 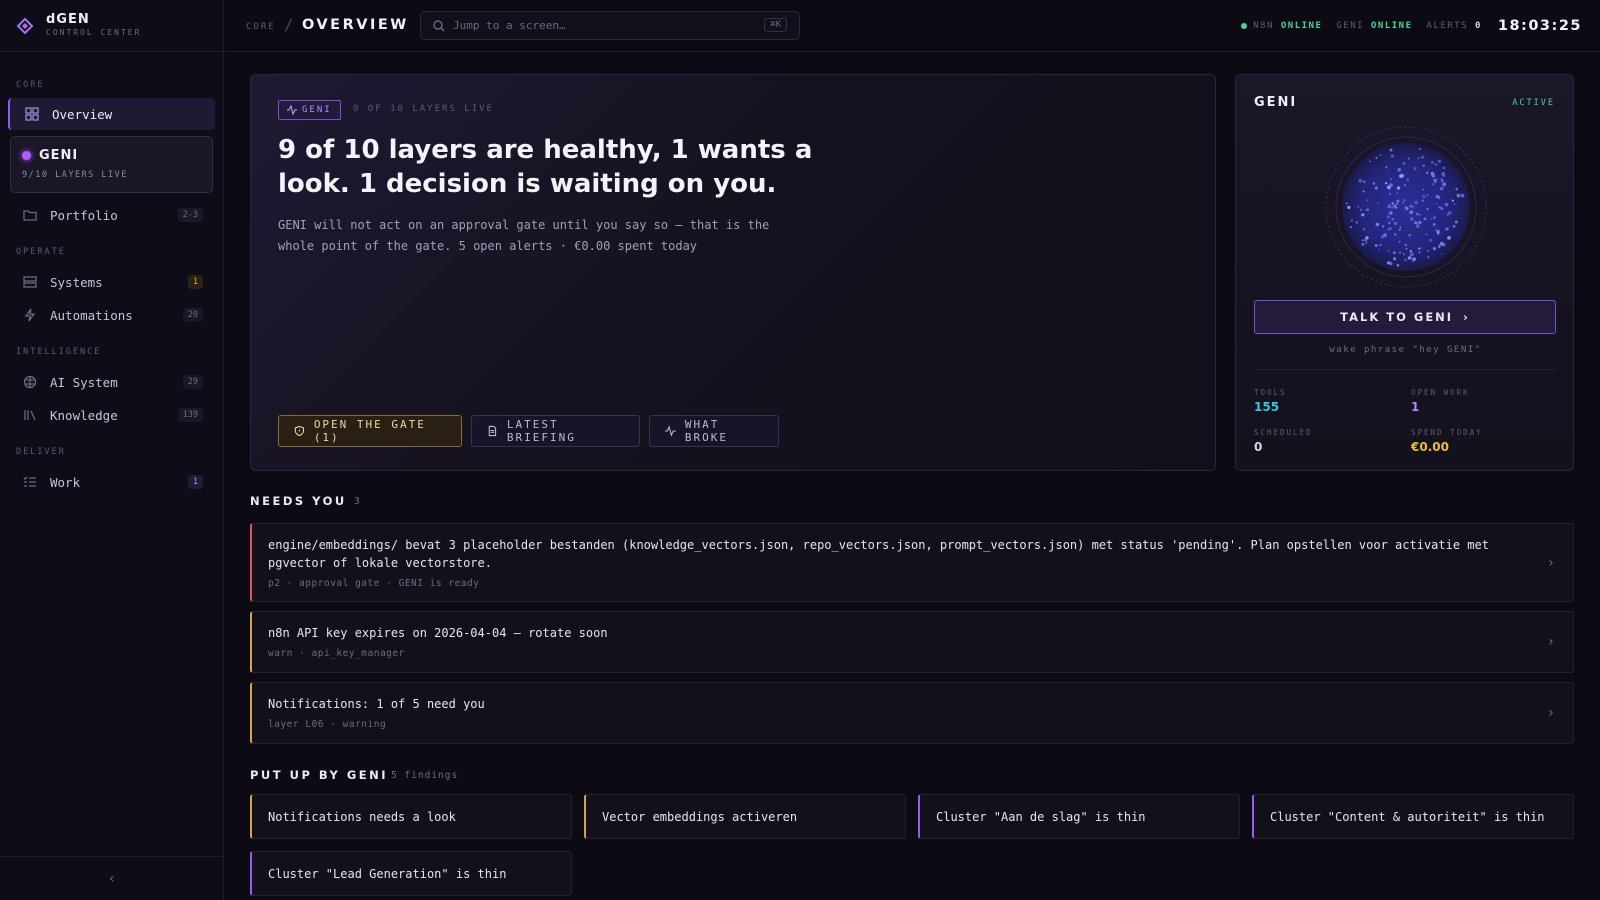 I want to click on finding-item: Notifications needs a look, so click(x=411, y=816).